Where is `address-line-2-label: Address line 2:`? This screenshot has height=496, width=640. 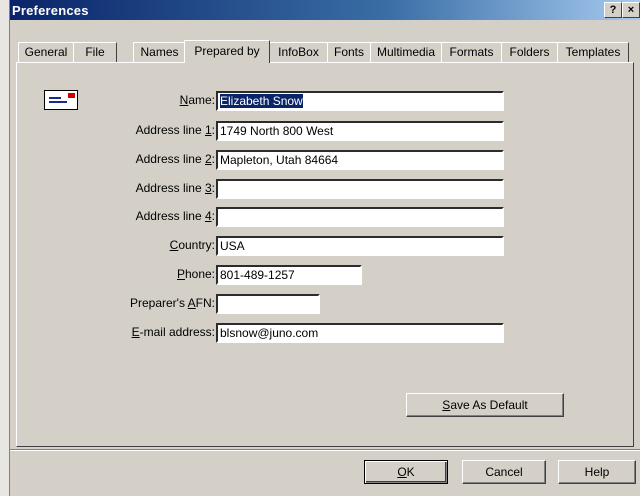 address-line-2-label: Address line 2: is located at coordinates (175, 159).